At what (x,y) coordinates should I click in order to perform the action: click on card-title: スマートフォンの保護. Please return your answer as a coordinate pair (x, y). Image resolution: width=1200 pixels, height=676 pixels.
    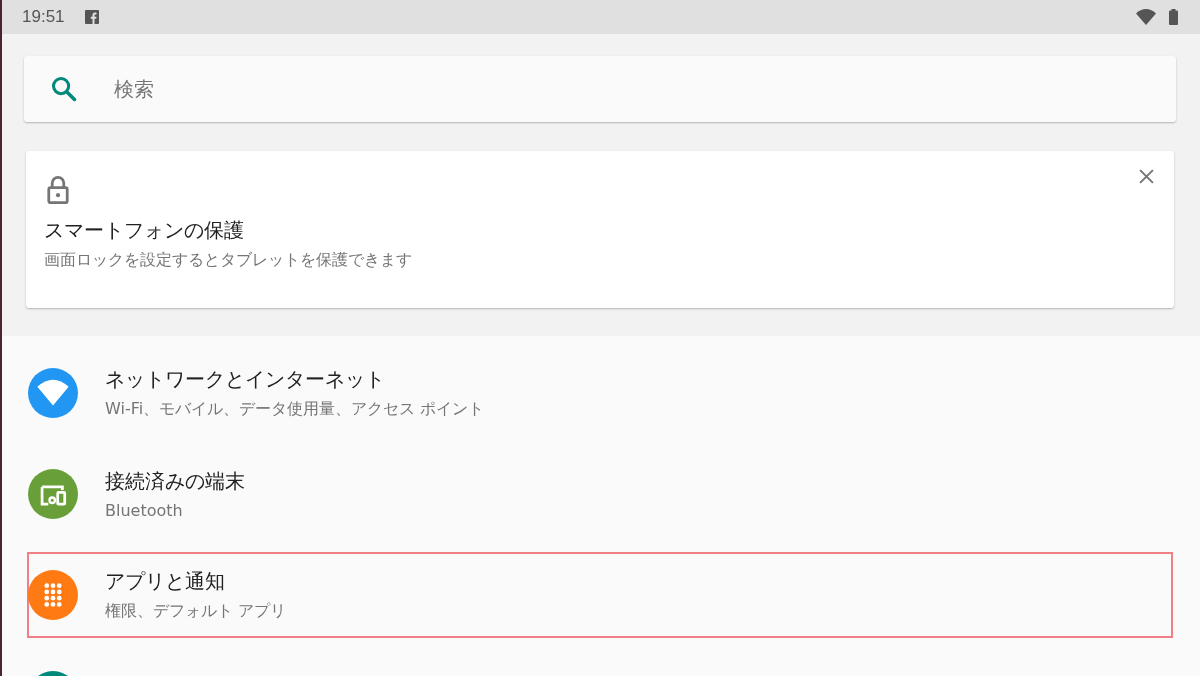
    Looking at the image, I should click on (144, 230).